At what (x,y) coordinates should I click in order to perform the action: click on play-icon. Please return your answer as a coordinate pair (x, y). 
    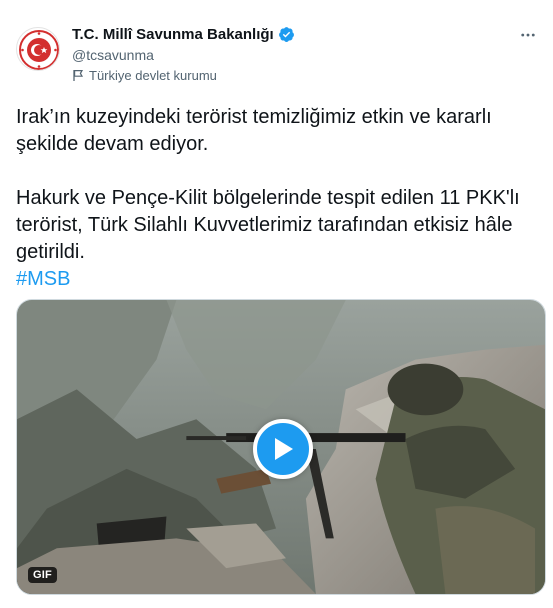
    Looking at the image, I should click on (284, 449).